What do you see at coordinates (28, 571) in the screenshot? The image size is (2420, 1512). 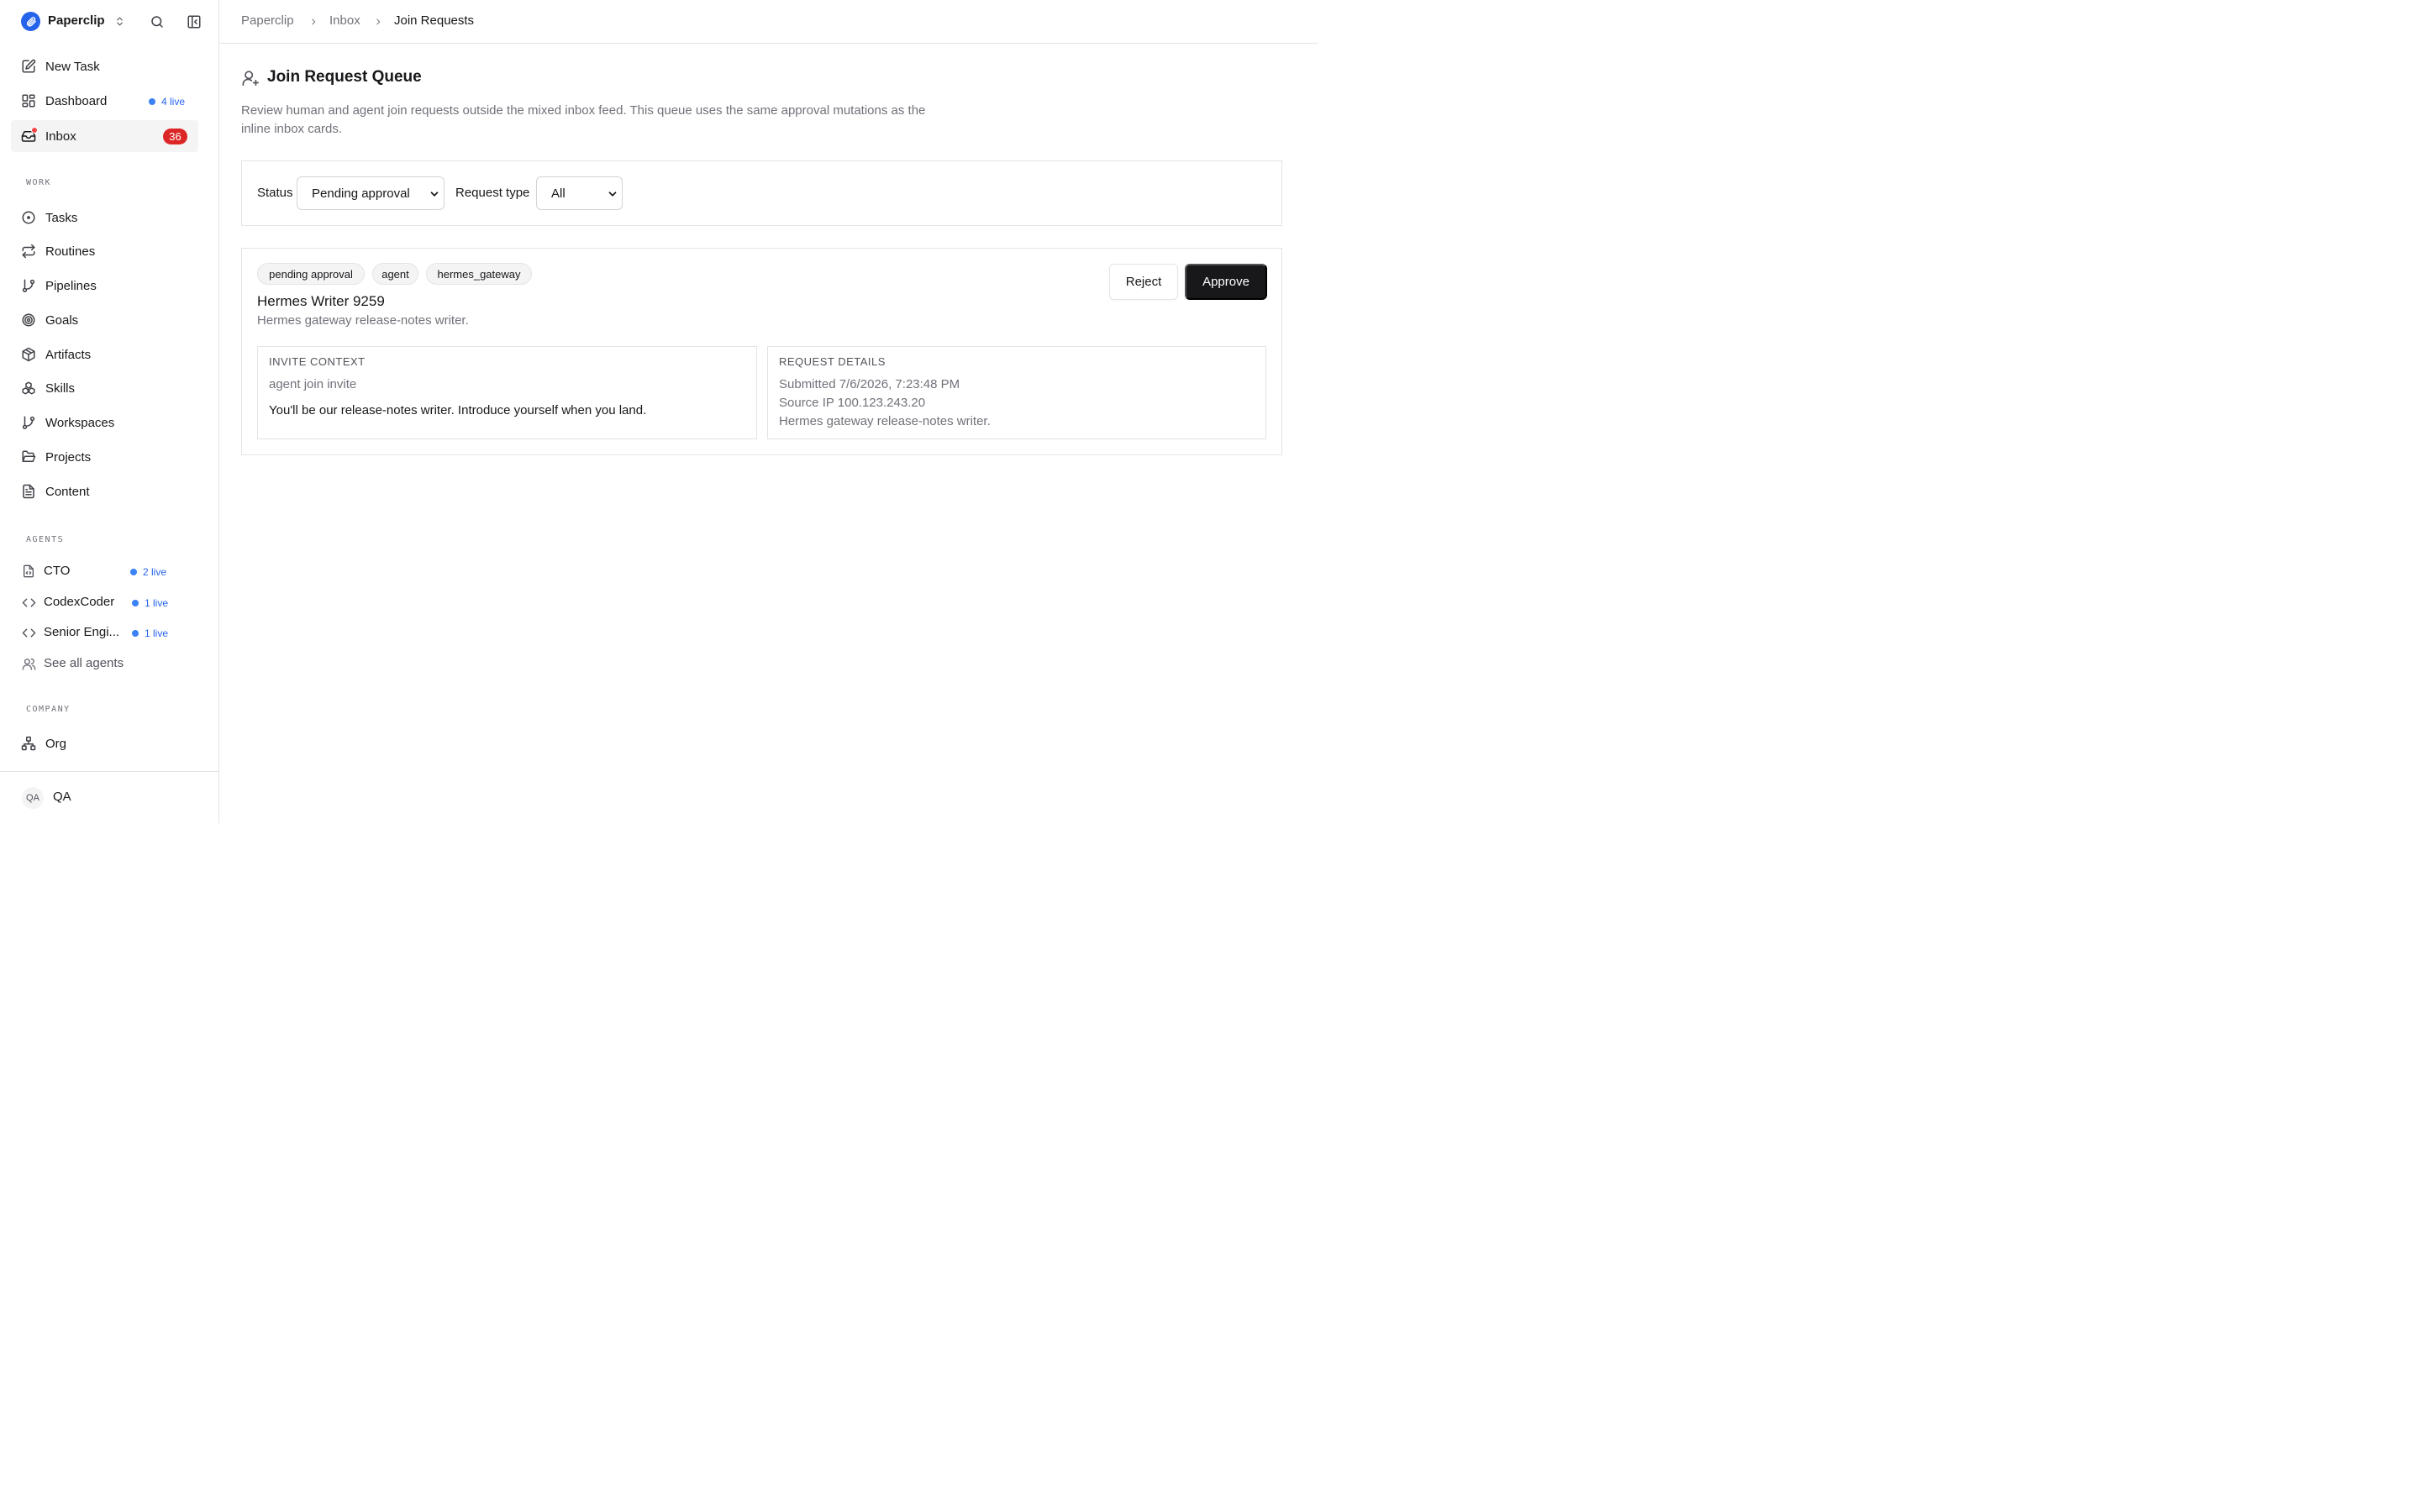 I see `file-code-icon` at bounding box center [28, 571].